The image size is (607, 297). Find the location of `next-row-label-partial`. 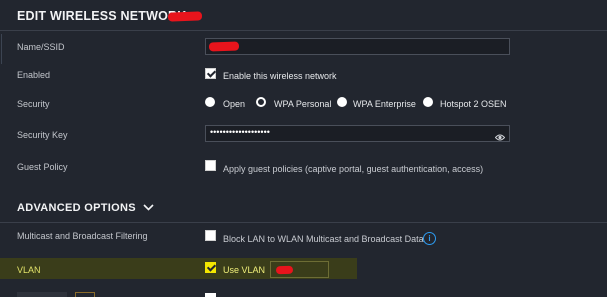

next-row-label-partial is located at coordinates (42, 294).